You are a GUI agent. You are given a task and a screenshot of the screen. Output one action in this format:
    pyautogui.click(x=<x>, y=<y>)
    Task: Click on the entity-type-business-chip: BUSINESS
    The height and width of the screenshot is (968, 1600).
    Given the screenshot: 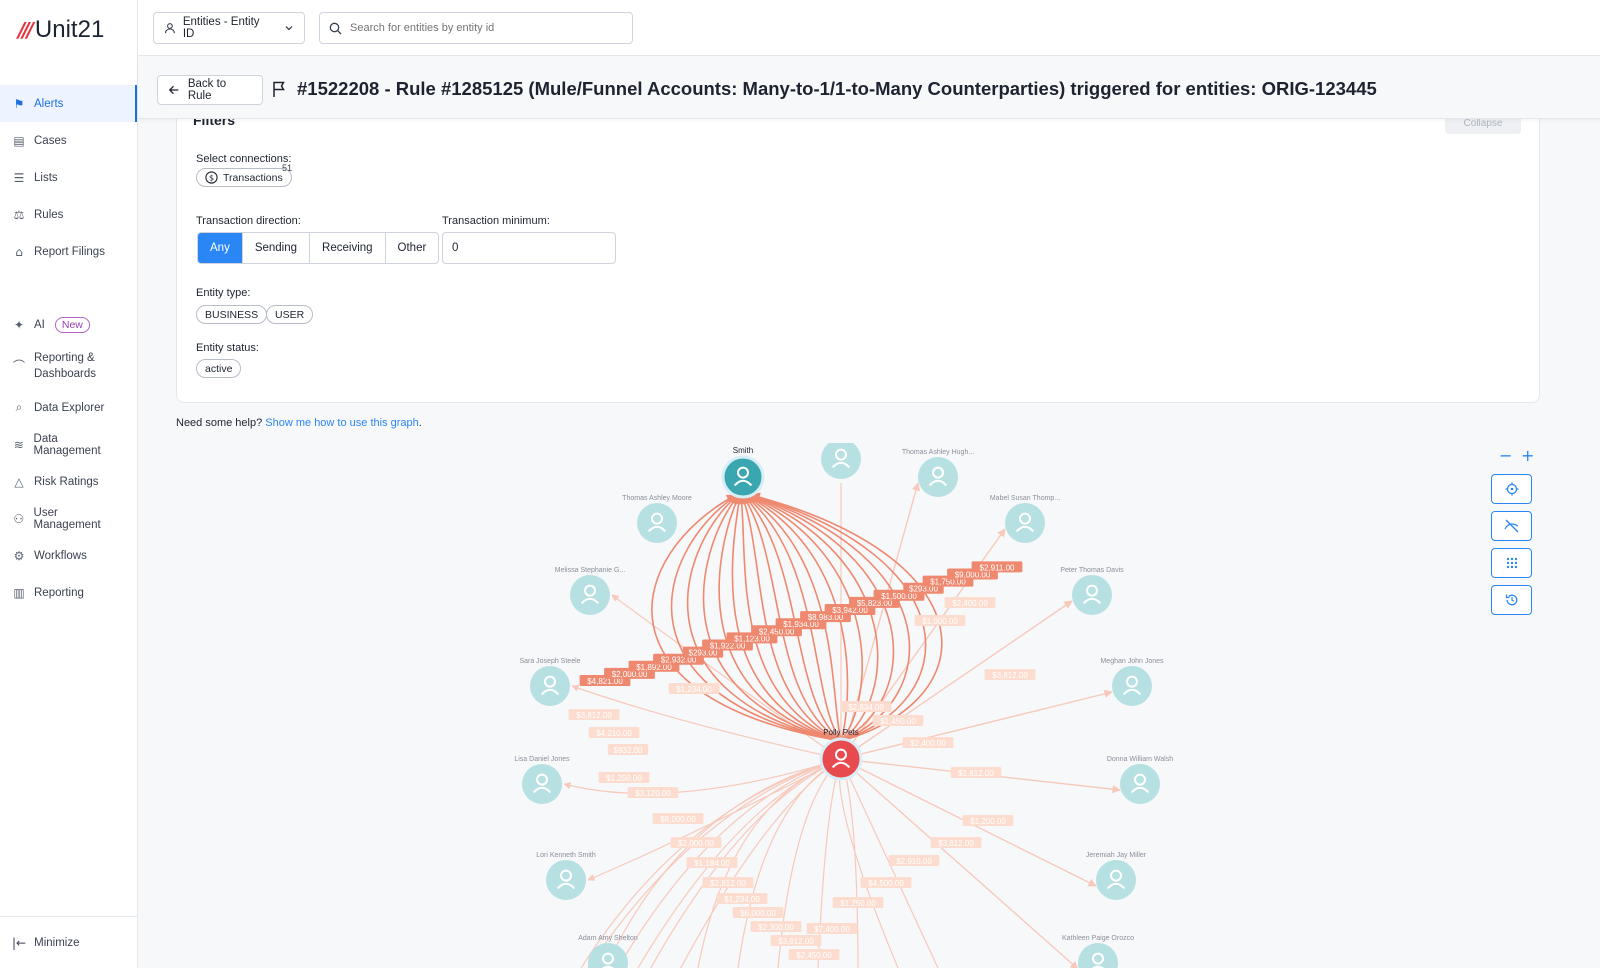 What is the action you would take?
    pyautogui.click(x=232, y=314)
    